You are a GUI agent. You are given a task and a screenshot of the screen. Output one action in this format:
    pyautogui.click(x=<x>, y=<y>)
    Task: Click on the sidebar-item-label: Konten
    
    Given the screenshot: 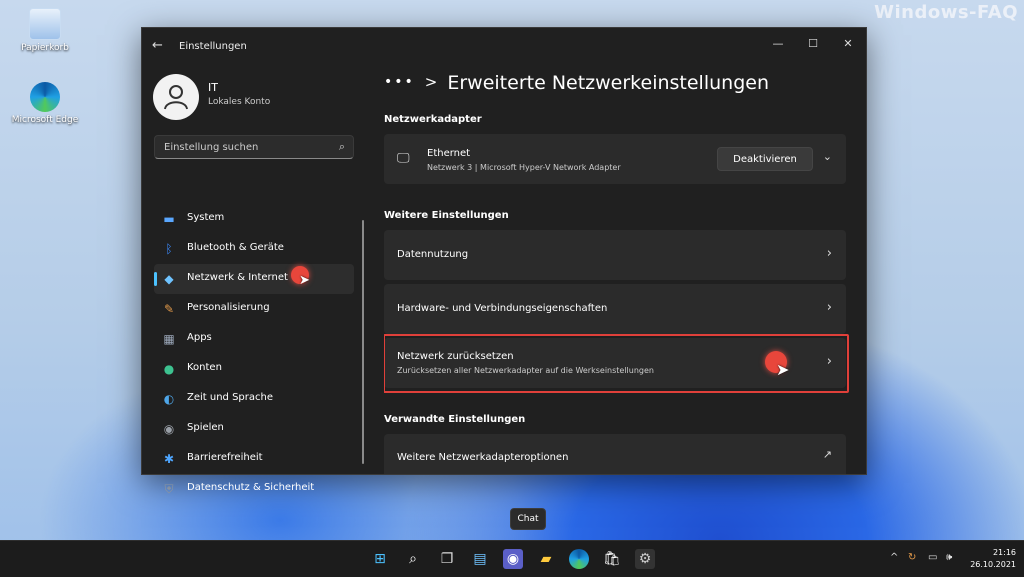 What is the action you would take?
    pyautogui.click(x=204, y=367)
    